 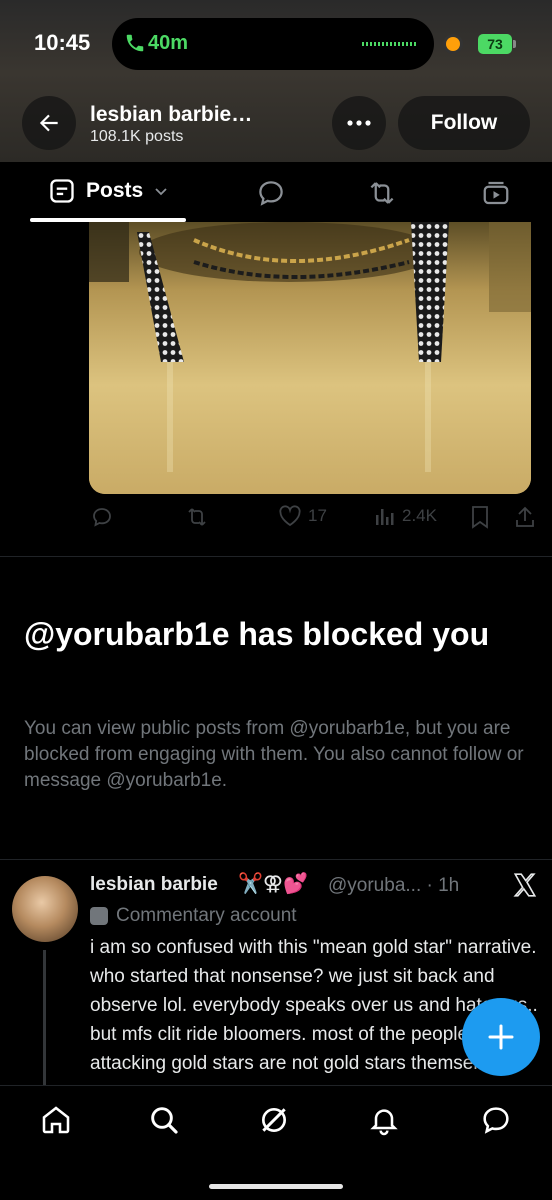 What do you see at coordinates (514, 44) in the screenshot?
I see `battery-tip` at bounding box center [514, 44].